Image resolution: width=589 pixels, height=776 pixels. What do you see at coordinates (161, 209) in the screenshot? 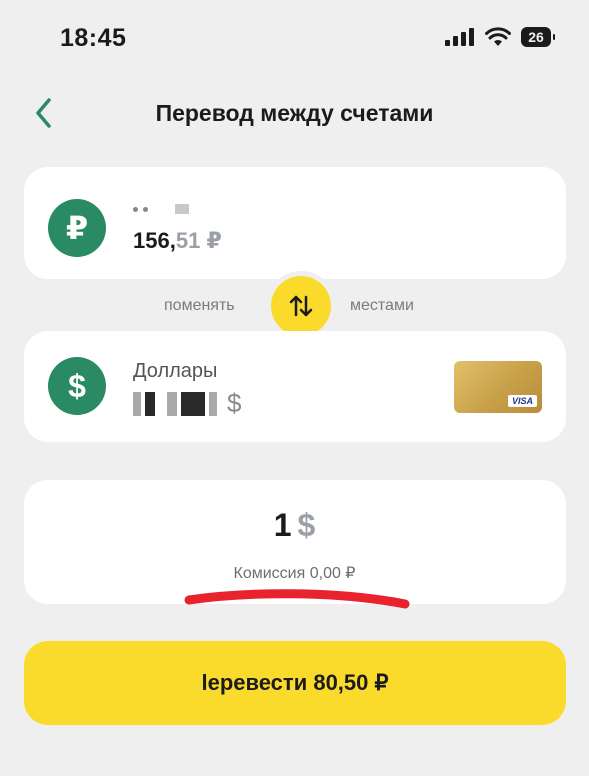
I see `masked-account-name` at bounding box center [161, 209].